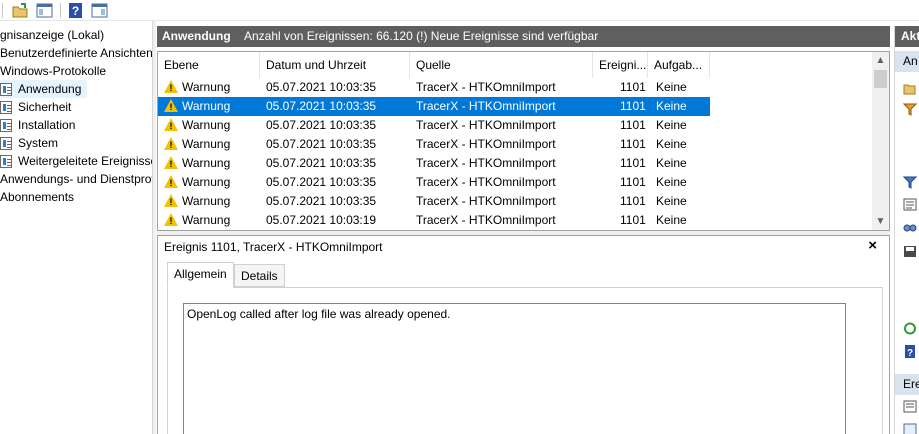 The width and height of the screenshot is (919, 434). I want to click on toolbar: ?, so click(459, 10).